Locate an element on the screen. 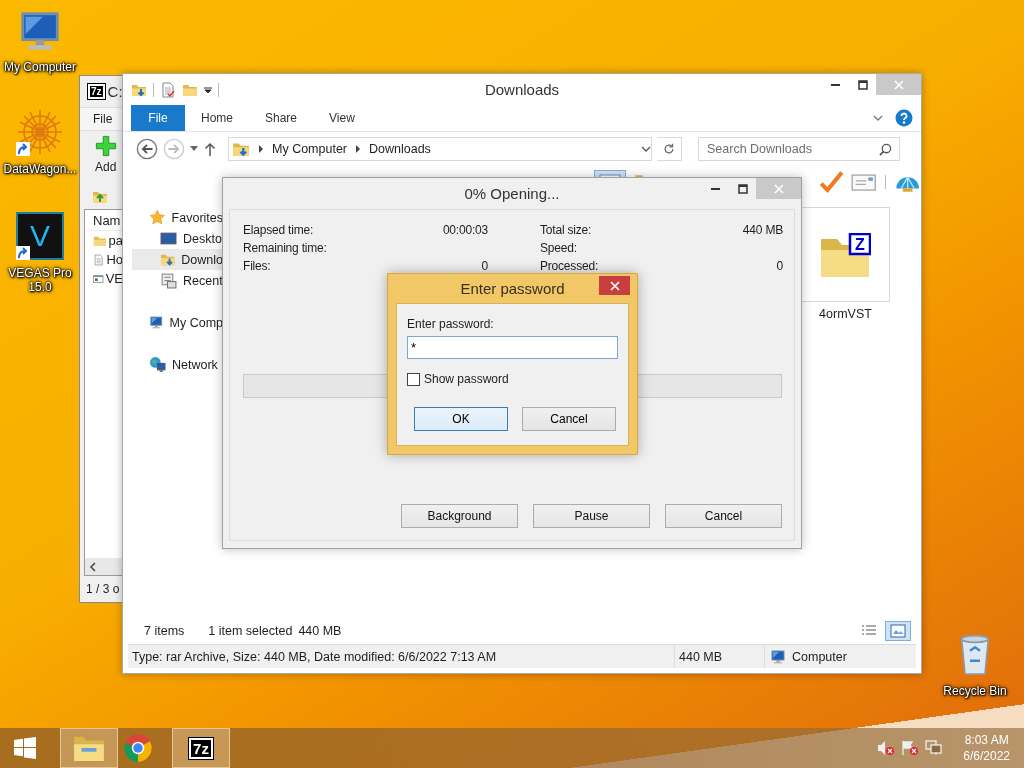 This screenshot has height=768, width=1024. checkbox is located at coordinates (413, 379).